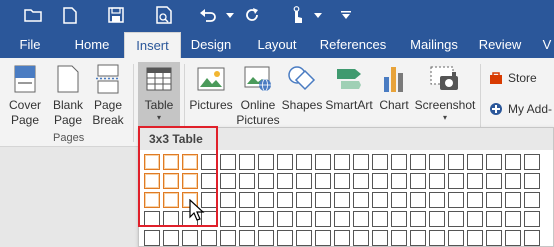 Image resolution: width=554 pixels, height=247 pixels. Describe the element at coordinates (353, 44) in the screenshot. I see `tab-references: References` at that location.